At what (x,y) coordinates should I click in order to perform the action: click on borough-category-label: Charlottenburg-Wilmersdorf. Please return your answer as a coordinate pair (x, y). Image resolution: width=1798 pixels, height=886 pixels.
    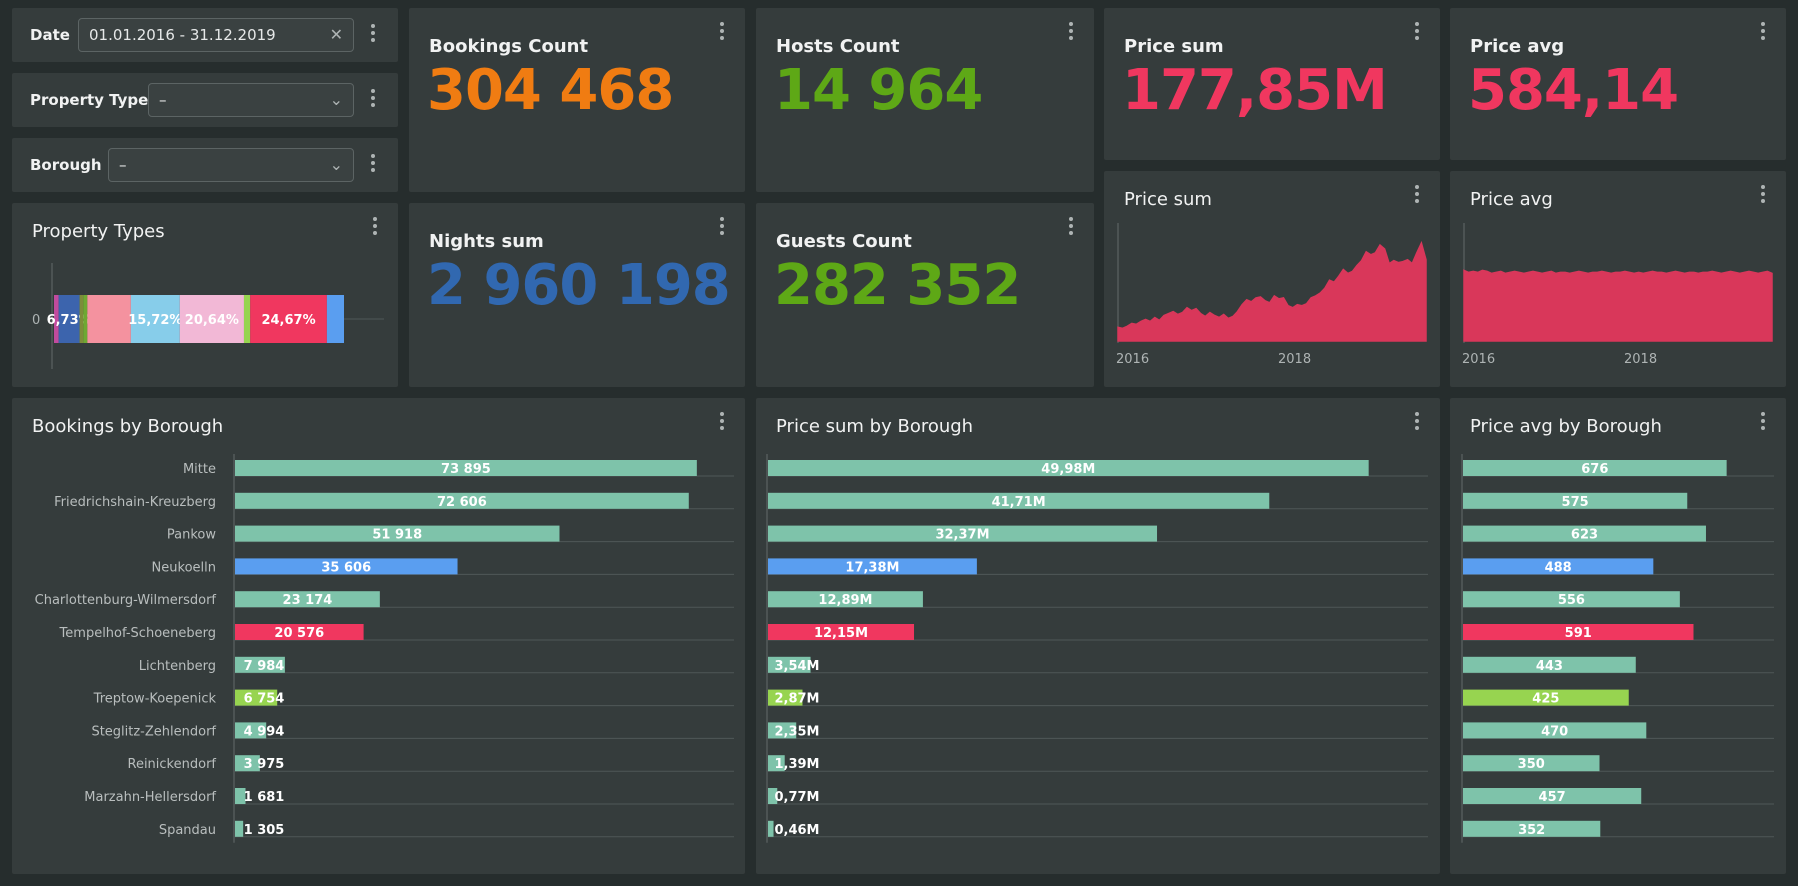
    Looking at the image, I should click on (126, 600).